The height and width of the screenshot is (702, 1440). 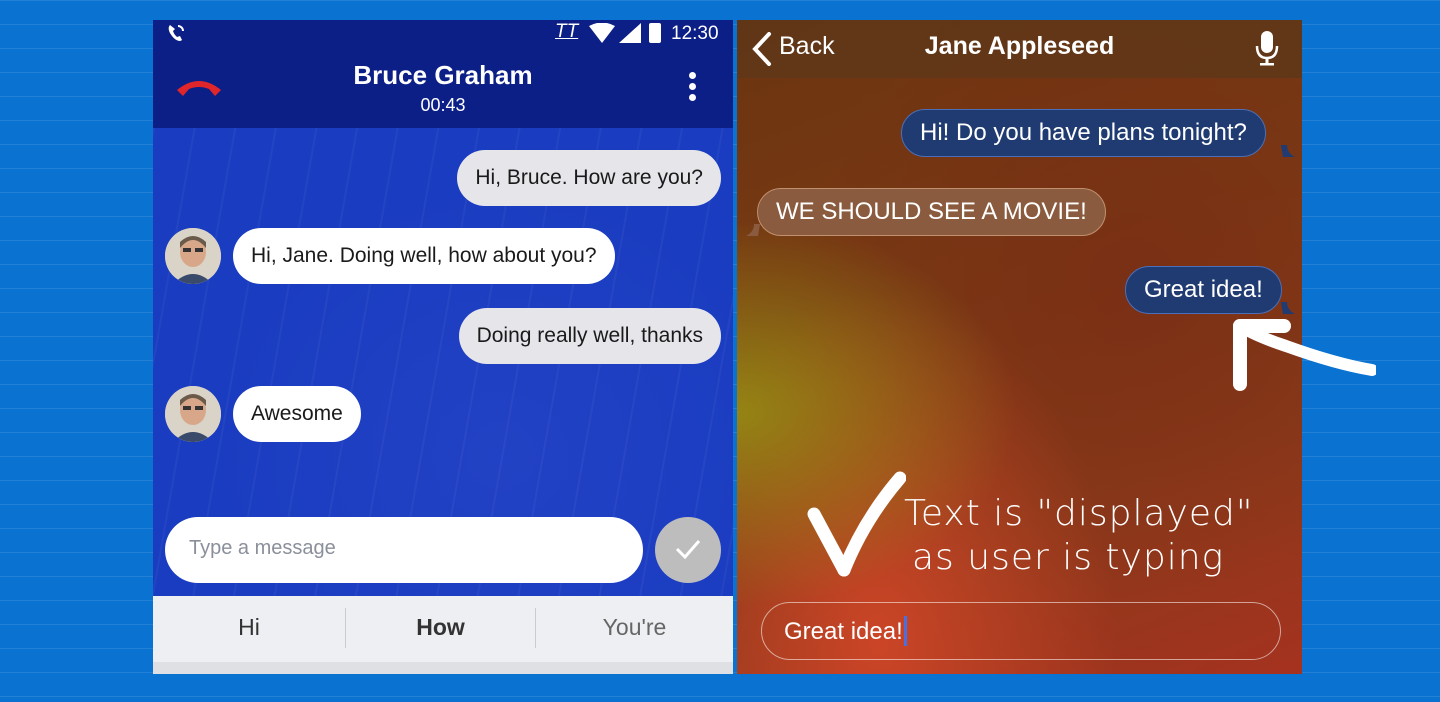 I want to click on message-bubble-sent: Hi! Do you have plans tonight?, so click(x=1083, y=133).